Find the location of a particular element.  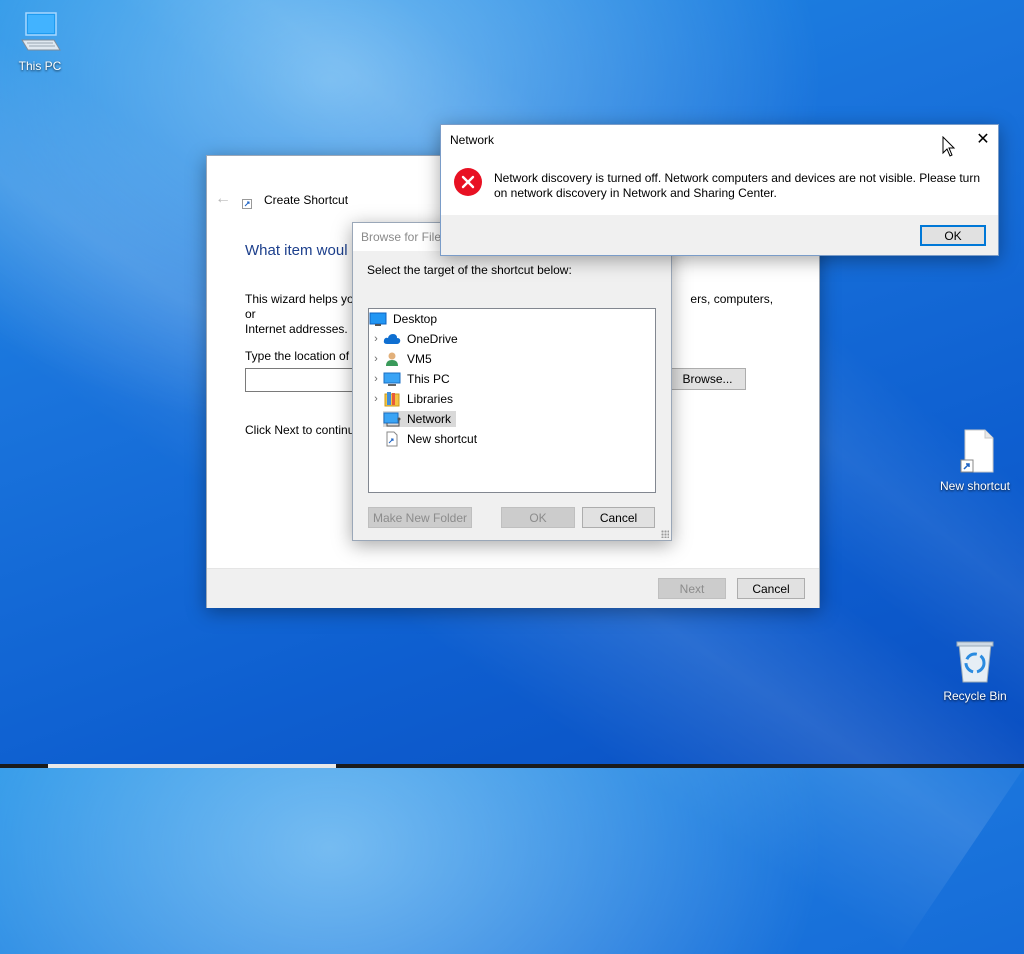

next-button: Next is located at coordinates (692, 588).